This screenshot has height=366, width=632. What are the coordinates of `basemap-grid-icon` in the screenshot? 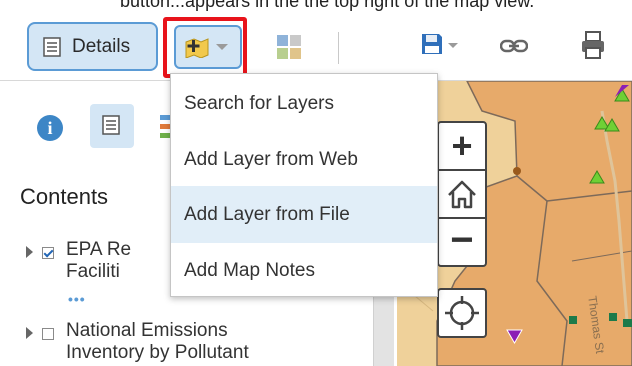 It's located at (289, 47).